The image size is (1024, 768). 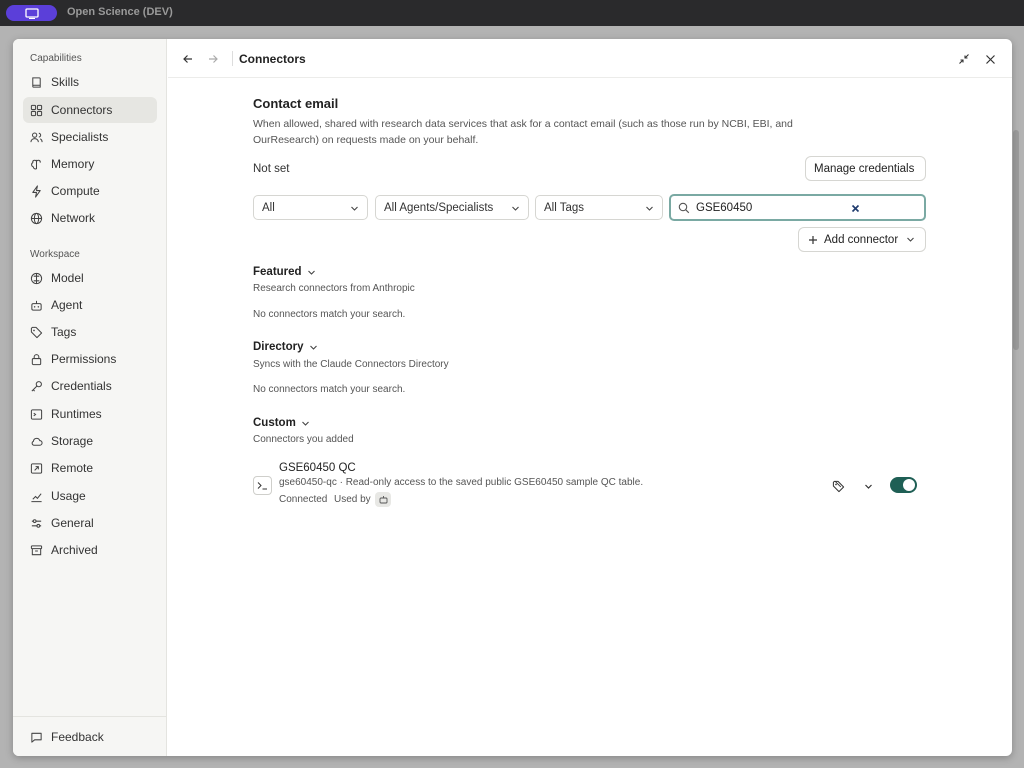 I want to click on directory-empty-message: No connectors match your search., so click(x=329, y=389).